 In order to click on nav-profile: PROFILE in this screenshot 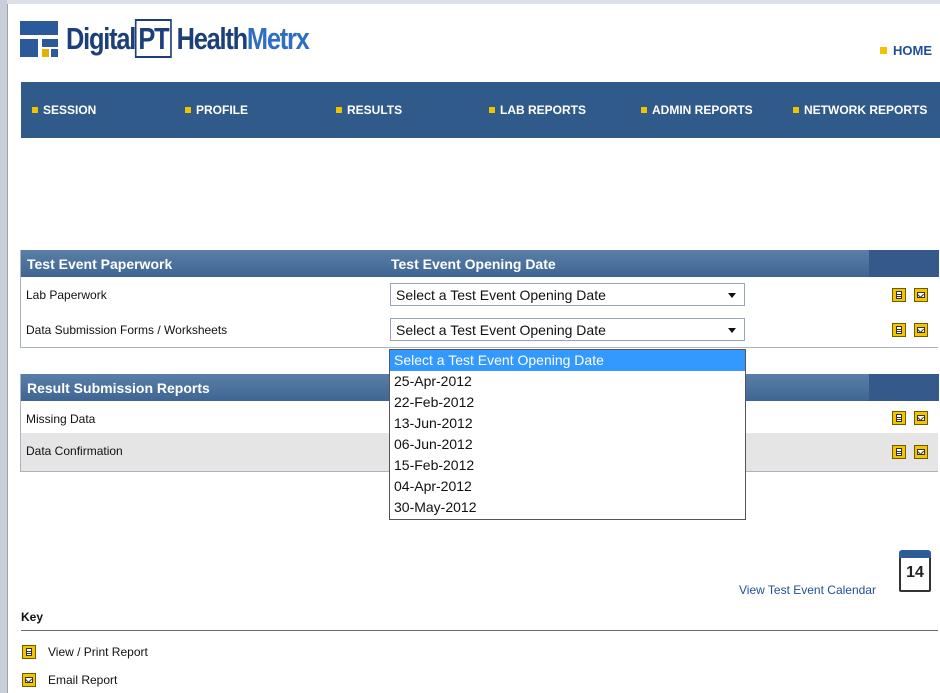, I will do `click(216, 110)`.